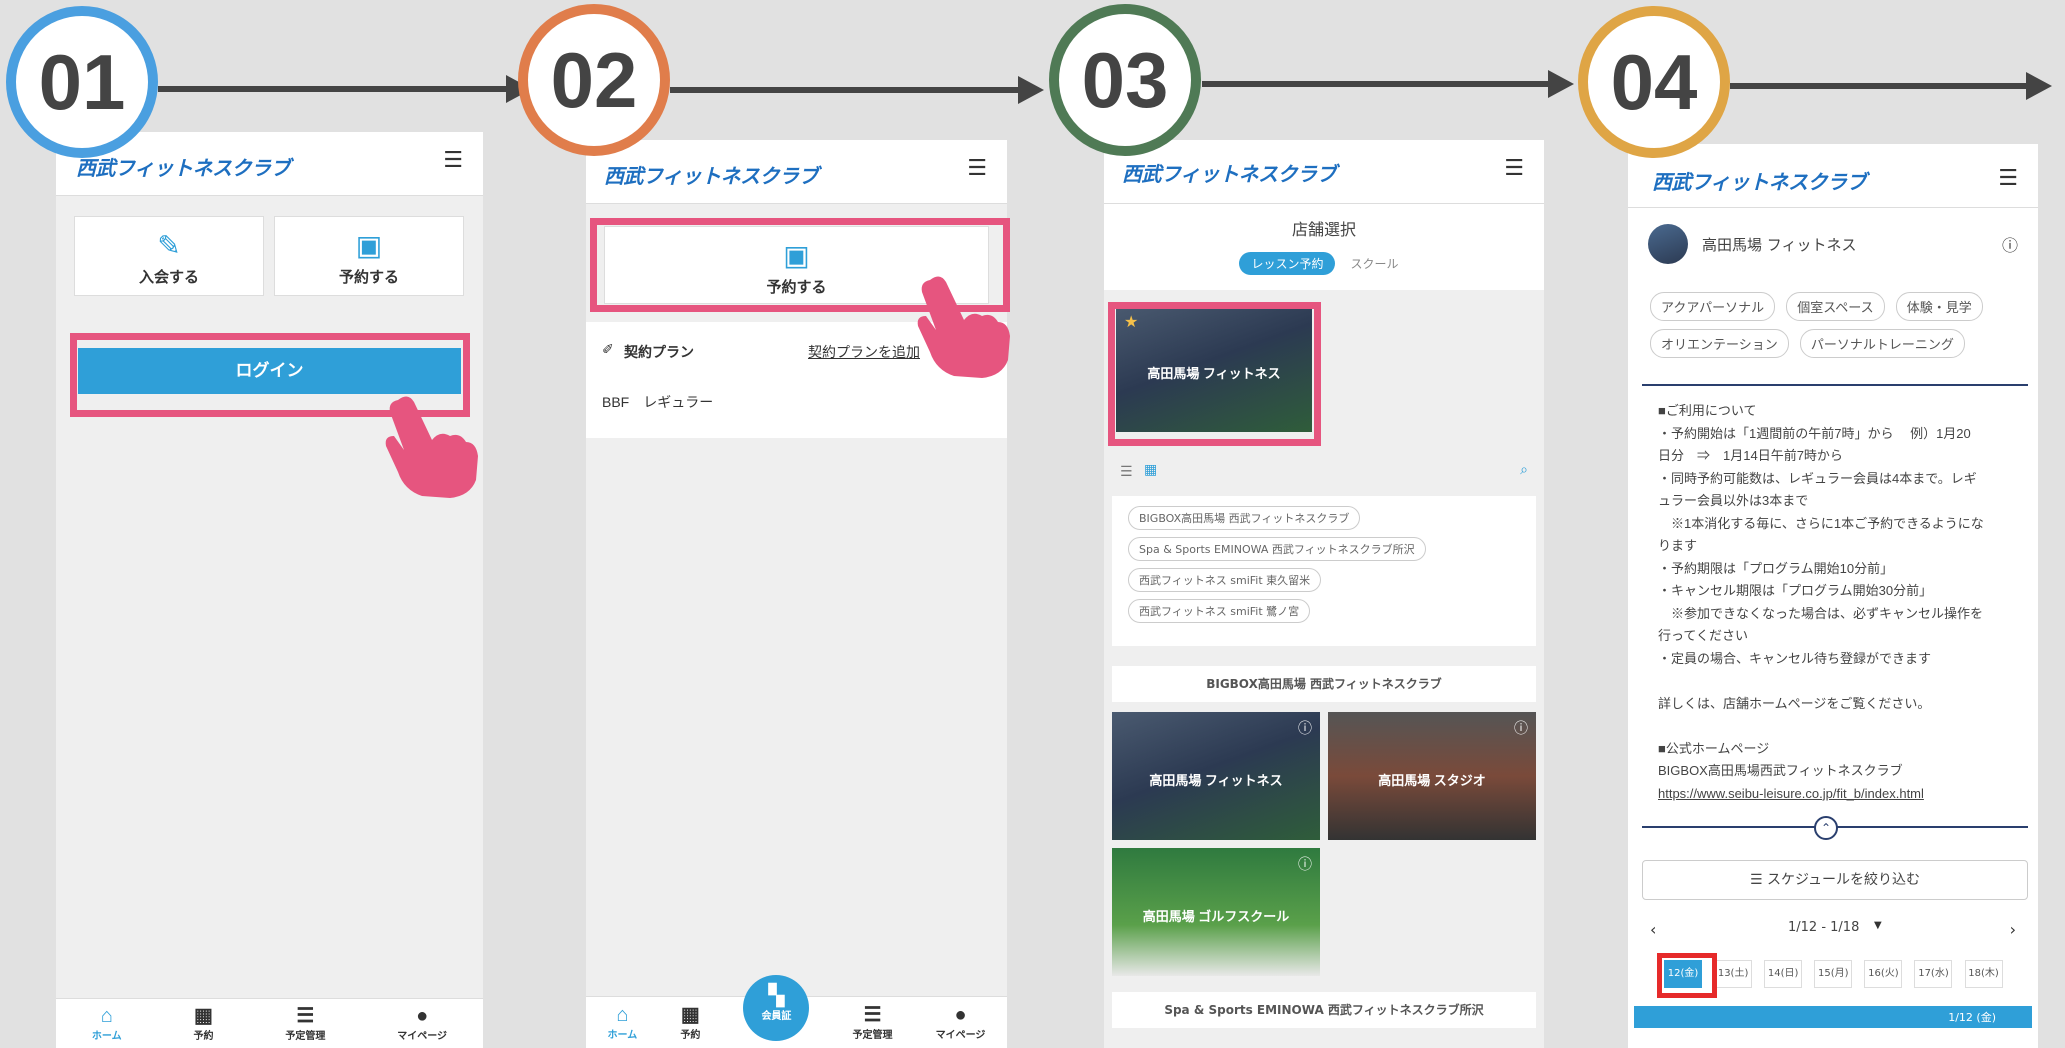  I want to click on reserve-card: ▣ 予約する, so click(369, 256).